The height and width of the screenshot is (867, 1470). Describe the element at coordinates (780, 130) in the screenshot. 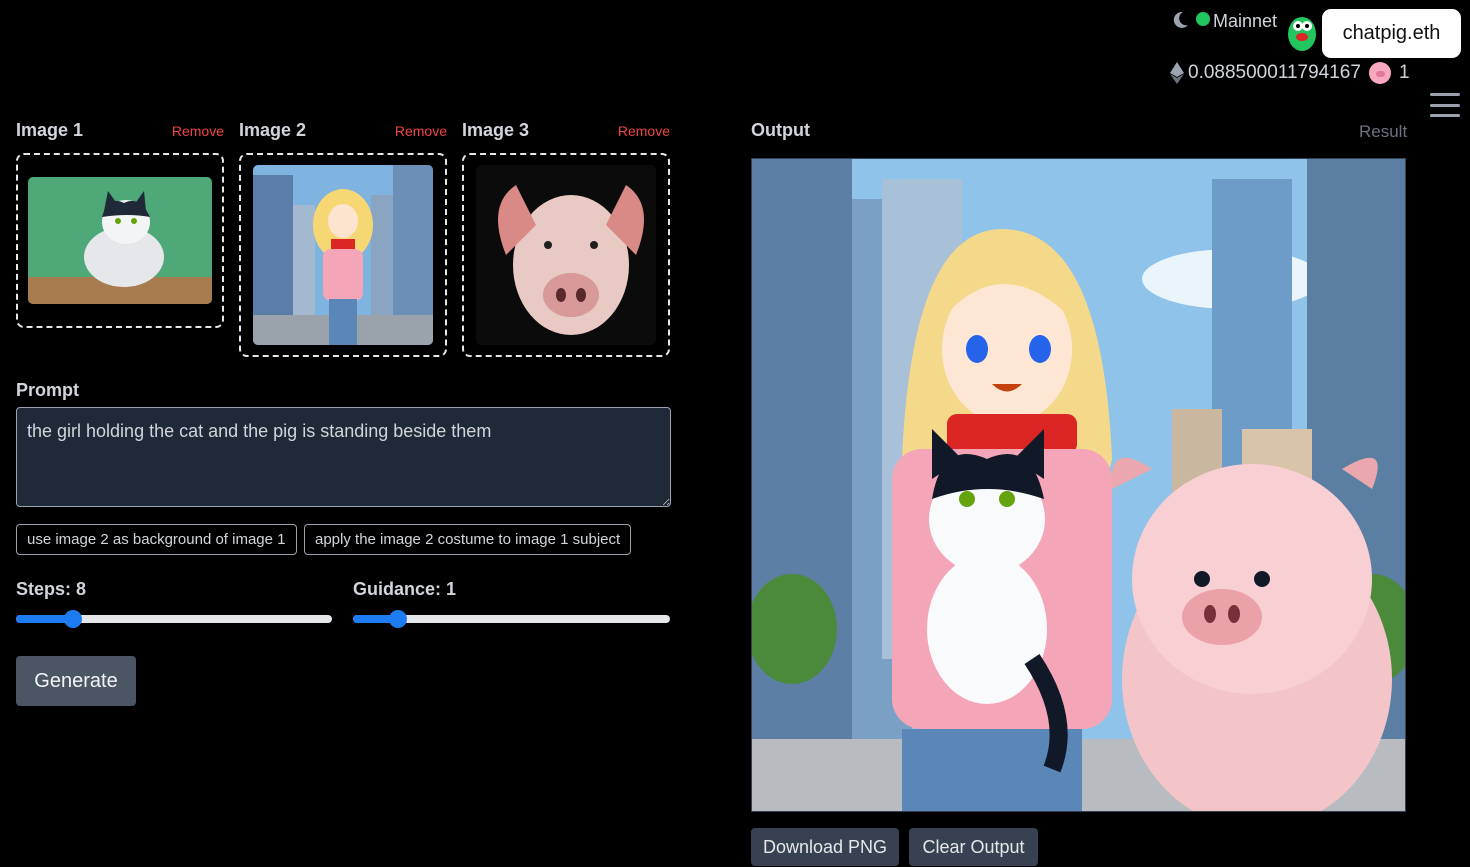

I see `output-label: Output` at that location.